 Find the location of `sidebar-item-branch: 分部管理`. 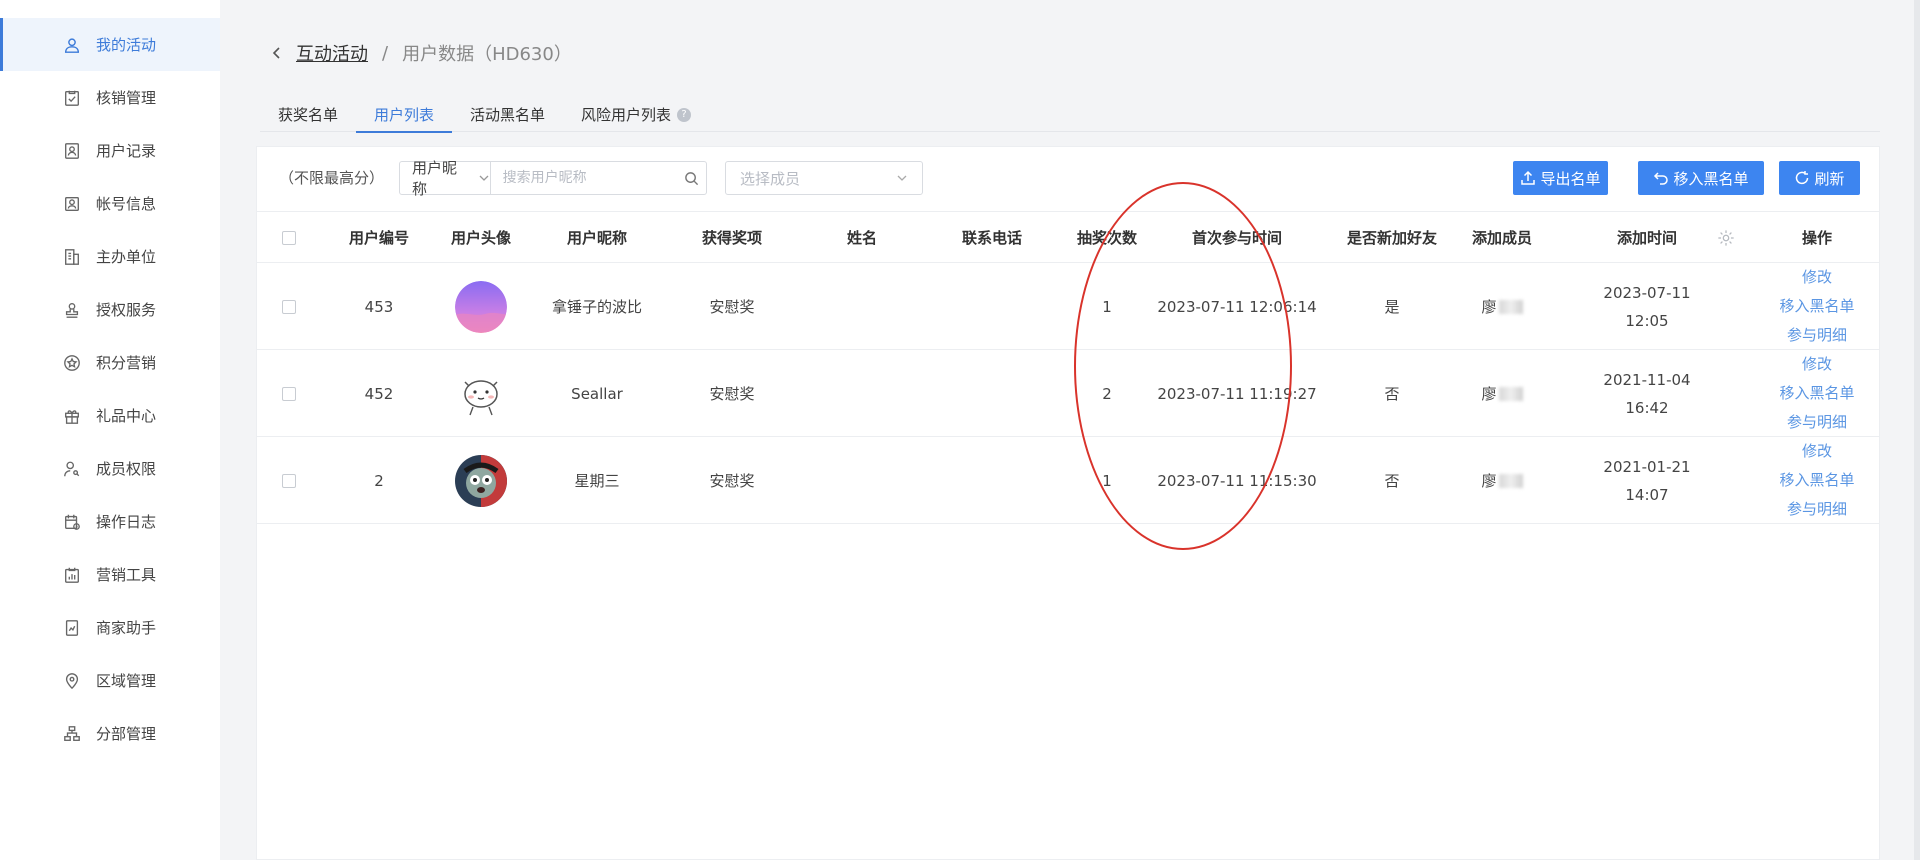

sidebar-item-branch: 分部管理 is located at coordinates (110, 733).